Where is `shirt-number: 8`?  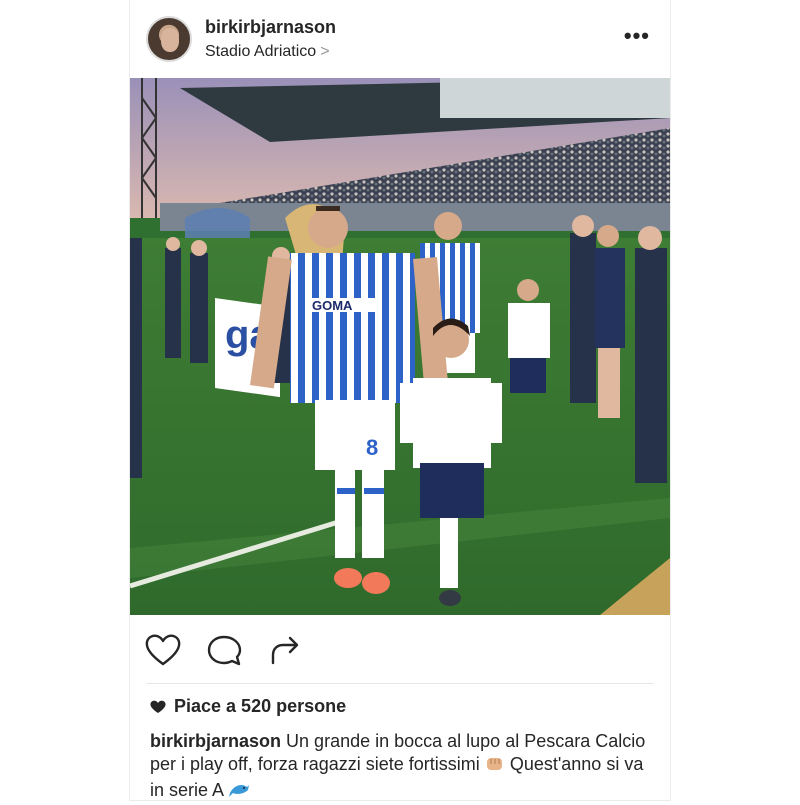 shirt-number: 8 is located at coordinates (372, 447).